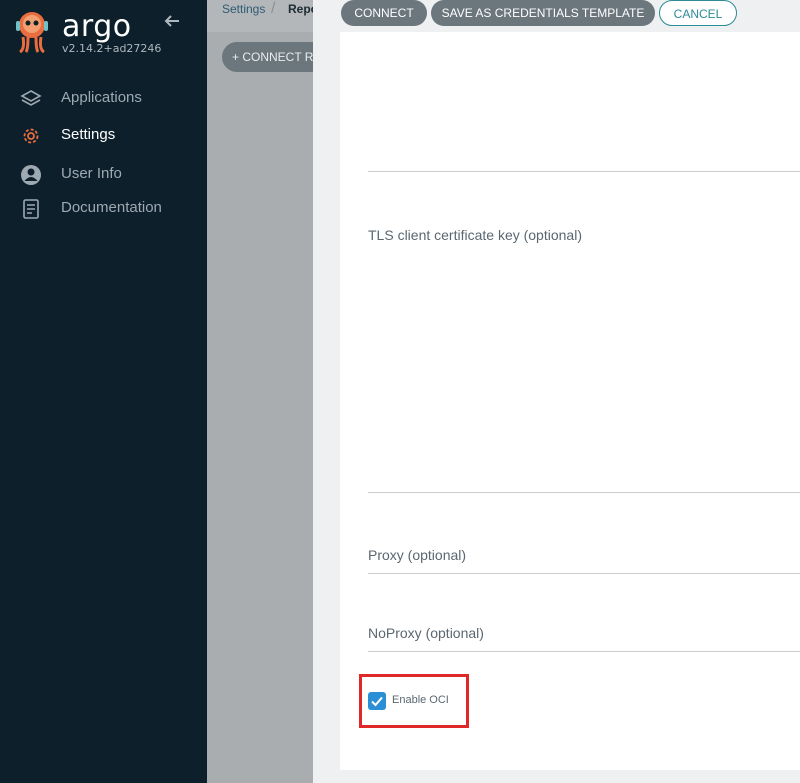  What do you see at coordinates (88, 134) in the screenshot?
I see `sidebar-item-label: Settings` at bounding box center [88, 134].